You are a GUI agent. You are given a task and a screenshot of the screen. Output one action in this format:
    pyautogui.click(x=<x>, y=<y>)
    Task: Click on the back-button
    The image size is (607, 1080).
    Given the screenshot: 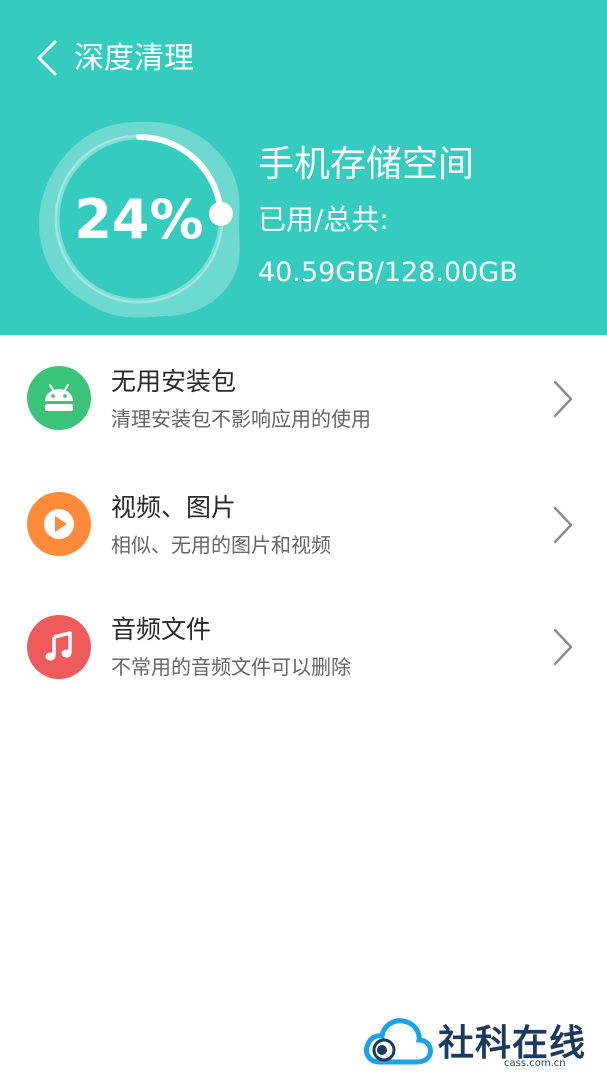 What is the action you would take?
    pyautogui.click(x=46, y=58)
    